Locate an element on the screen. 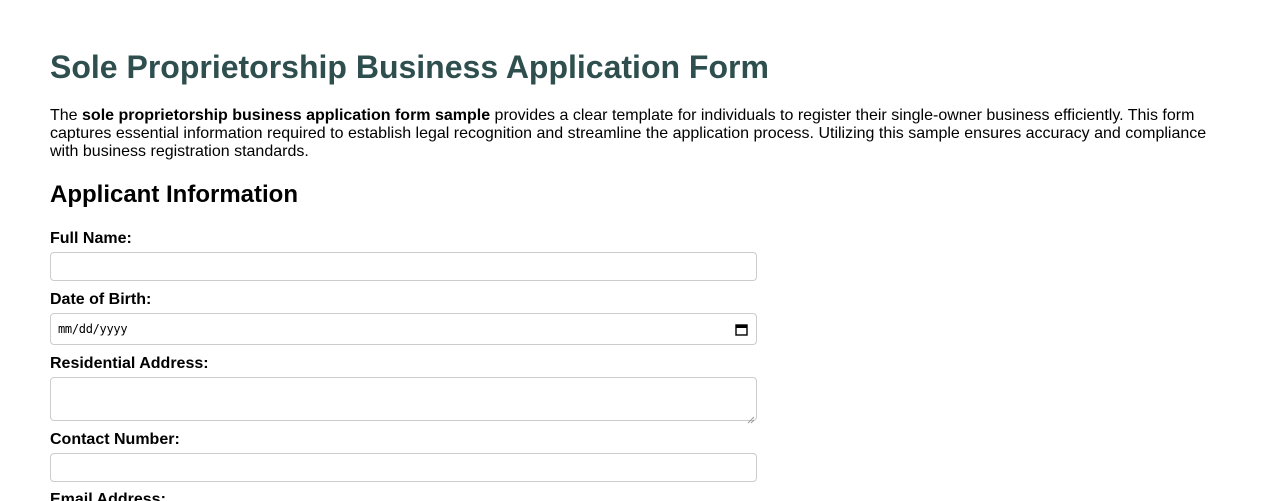 Image resolution: width=1278 pixels, height=501 pixels. section-heading-applicant-information: Applicant Information is located at coordinates (174, 194).